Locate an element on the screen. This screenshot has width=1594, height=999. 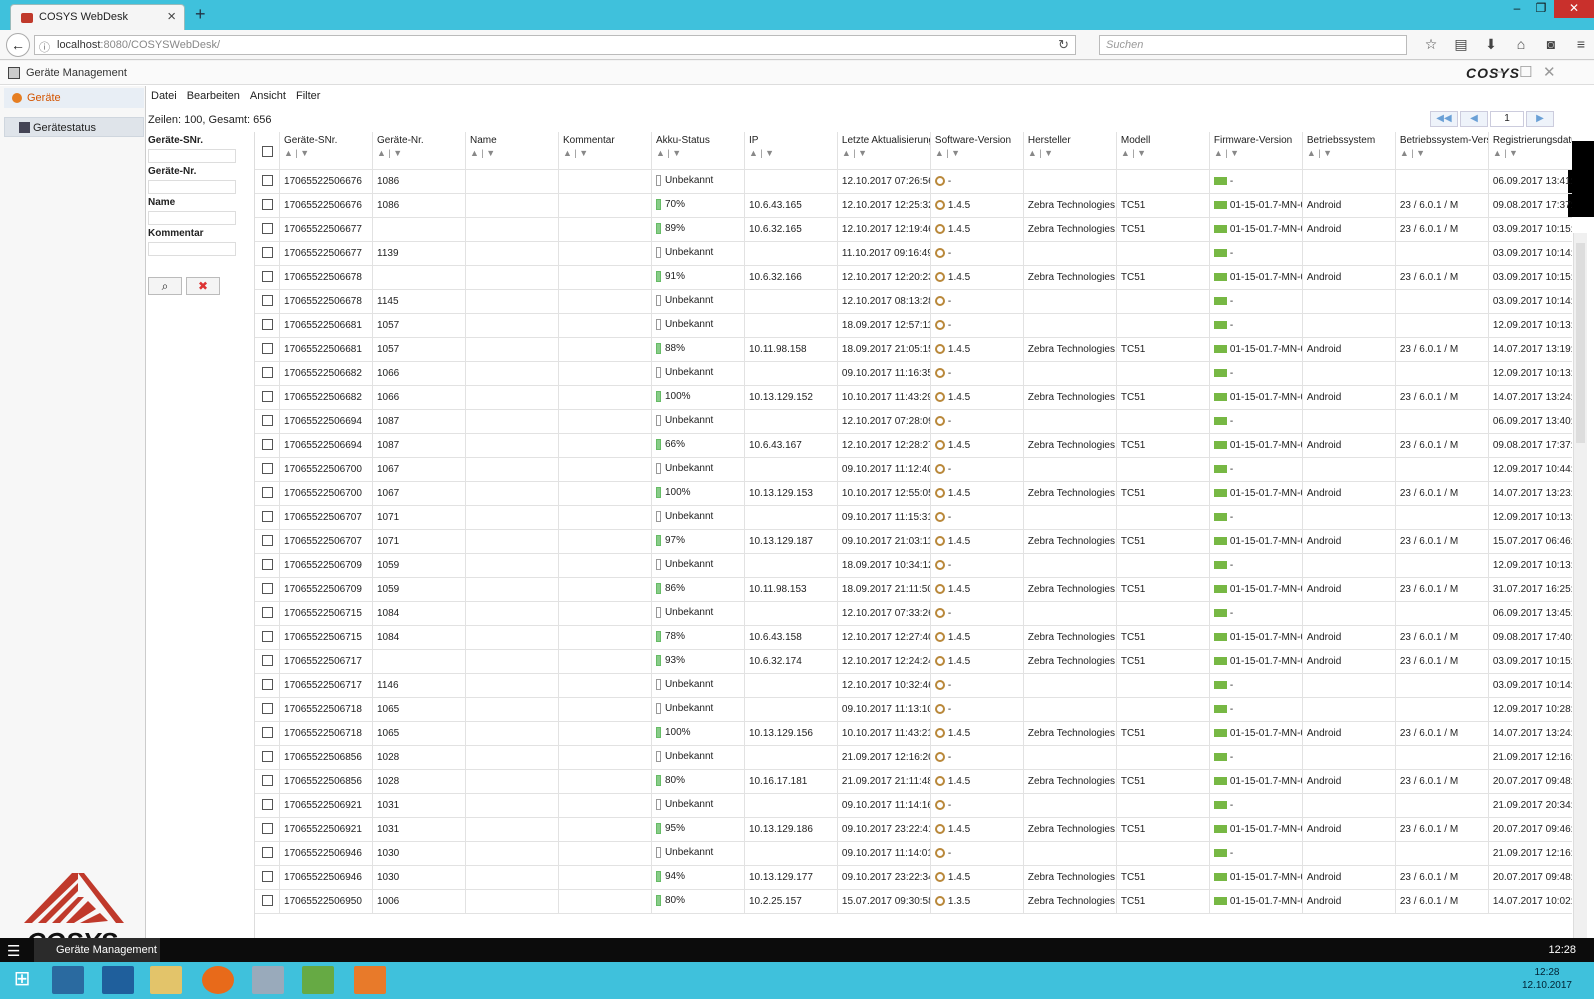
address-bar: ⓘ localhost:8080/COSYSWebDesk/ ↻ is located at coordinates (555, 45).